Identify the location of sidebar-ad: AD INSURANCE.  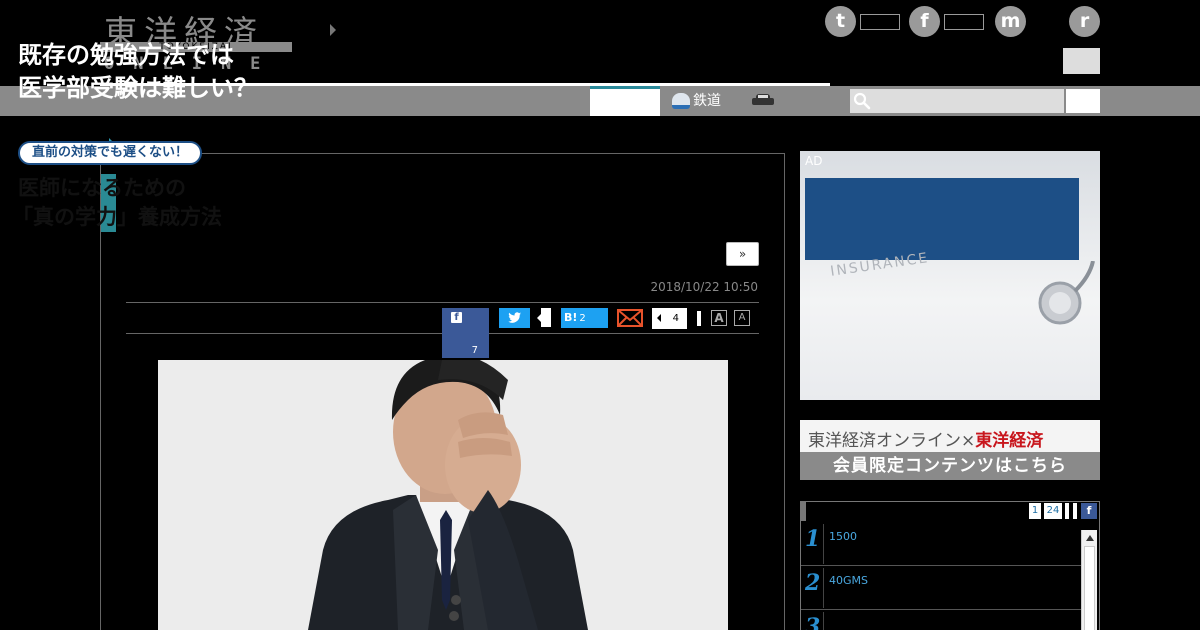
(950, 275).